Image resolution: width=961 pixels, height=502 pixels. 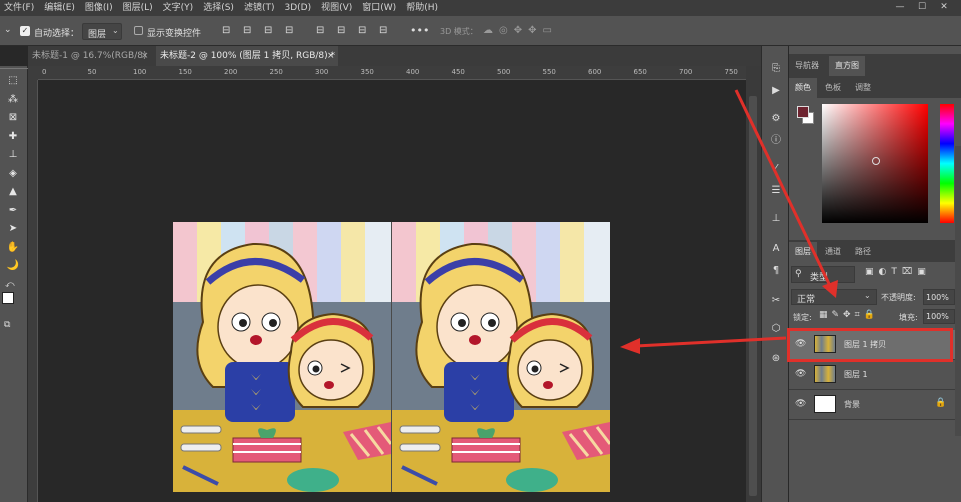 What do you see at coordinates (8, 298) in the screenshot?
I see `foreground-swatch` at bounding box center [8, 298].